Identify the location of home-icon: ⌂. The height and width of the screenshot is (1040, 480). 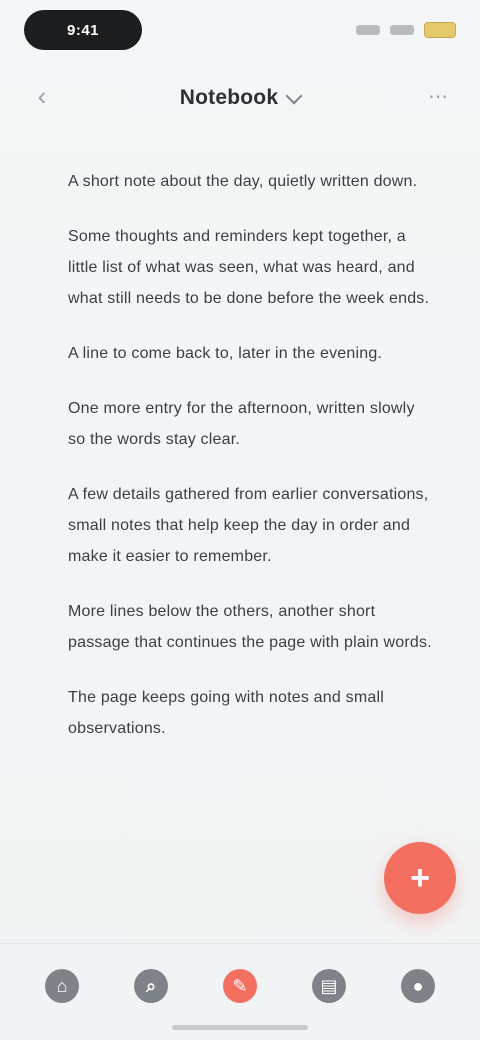
(62, 986).